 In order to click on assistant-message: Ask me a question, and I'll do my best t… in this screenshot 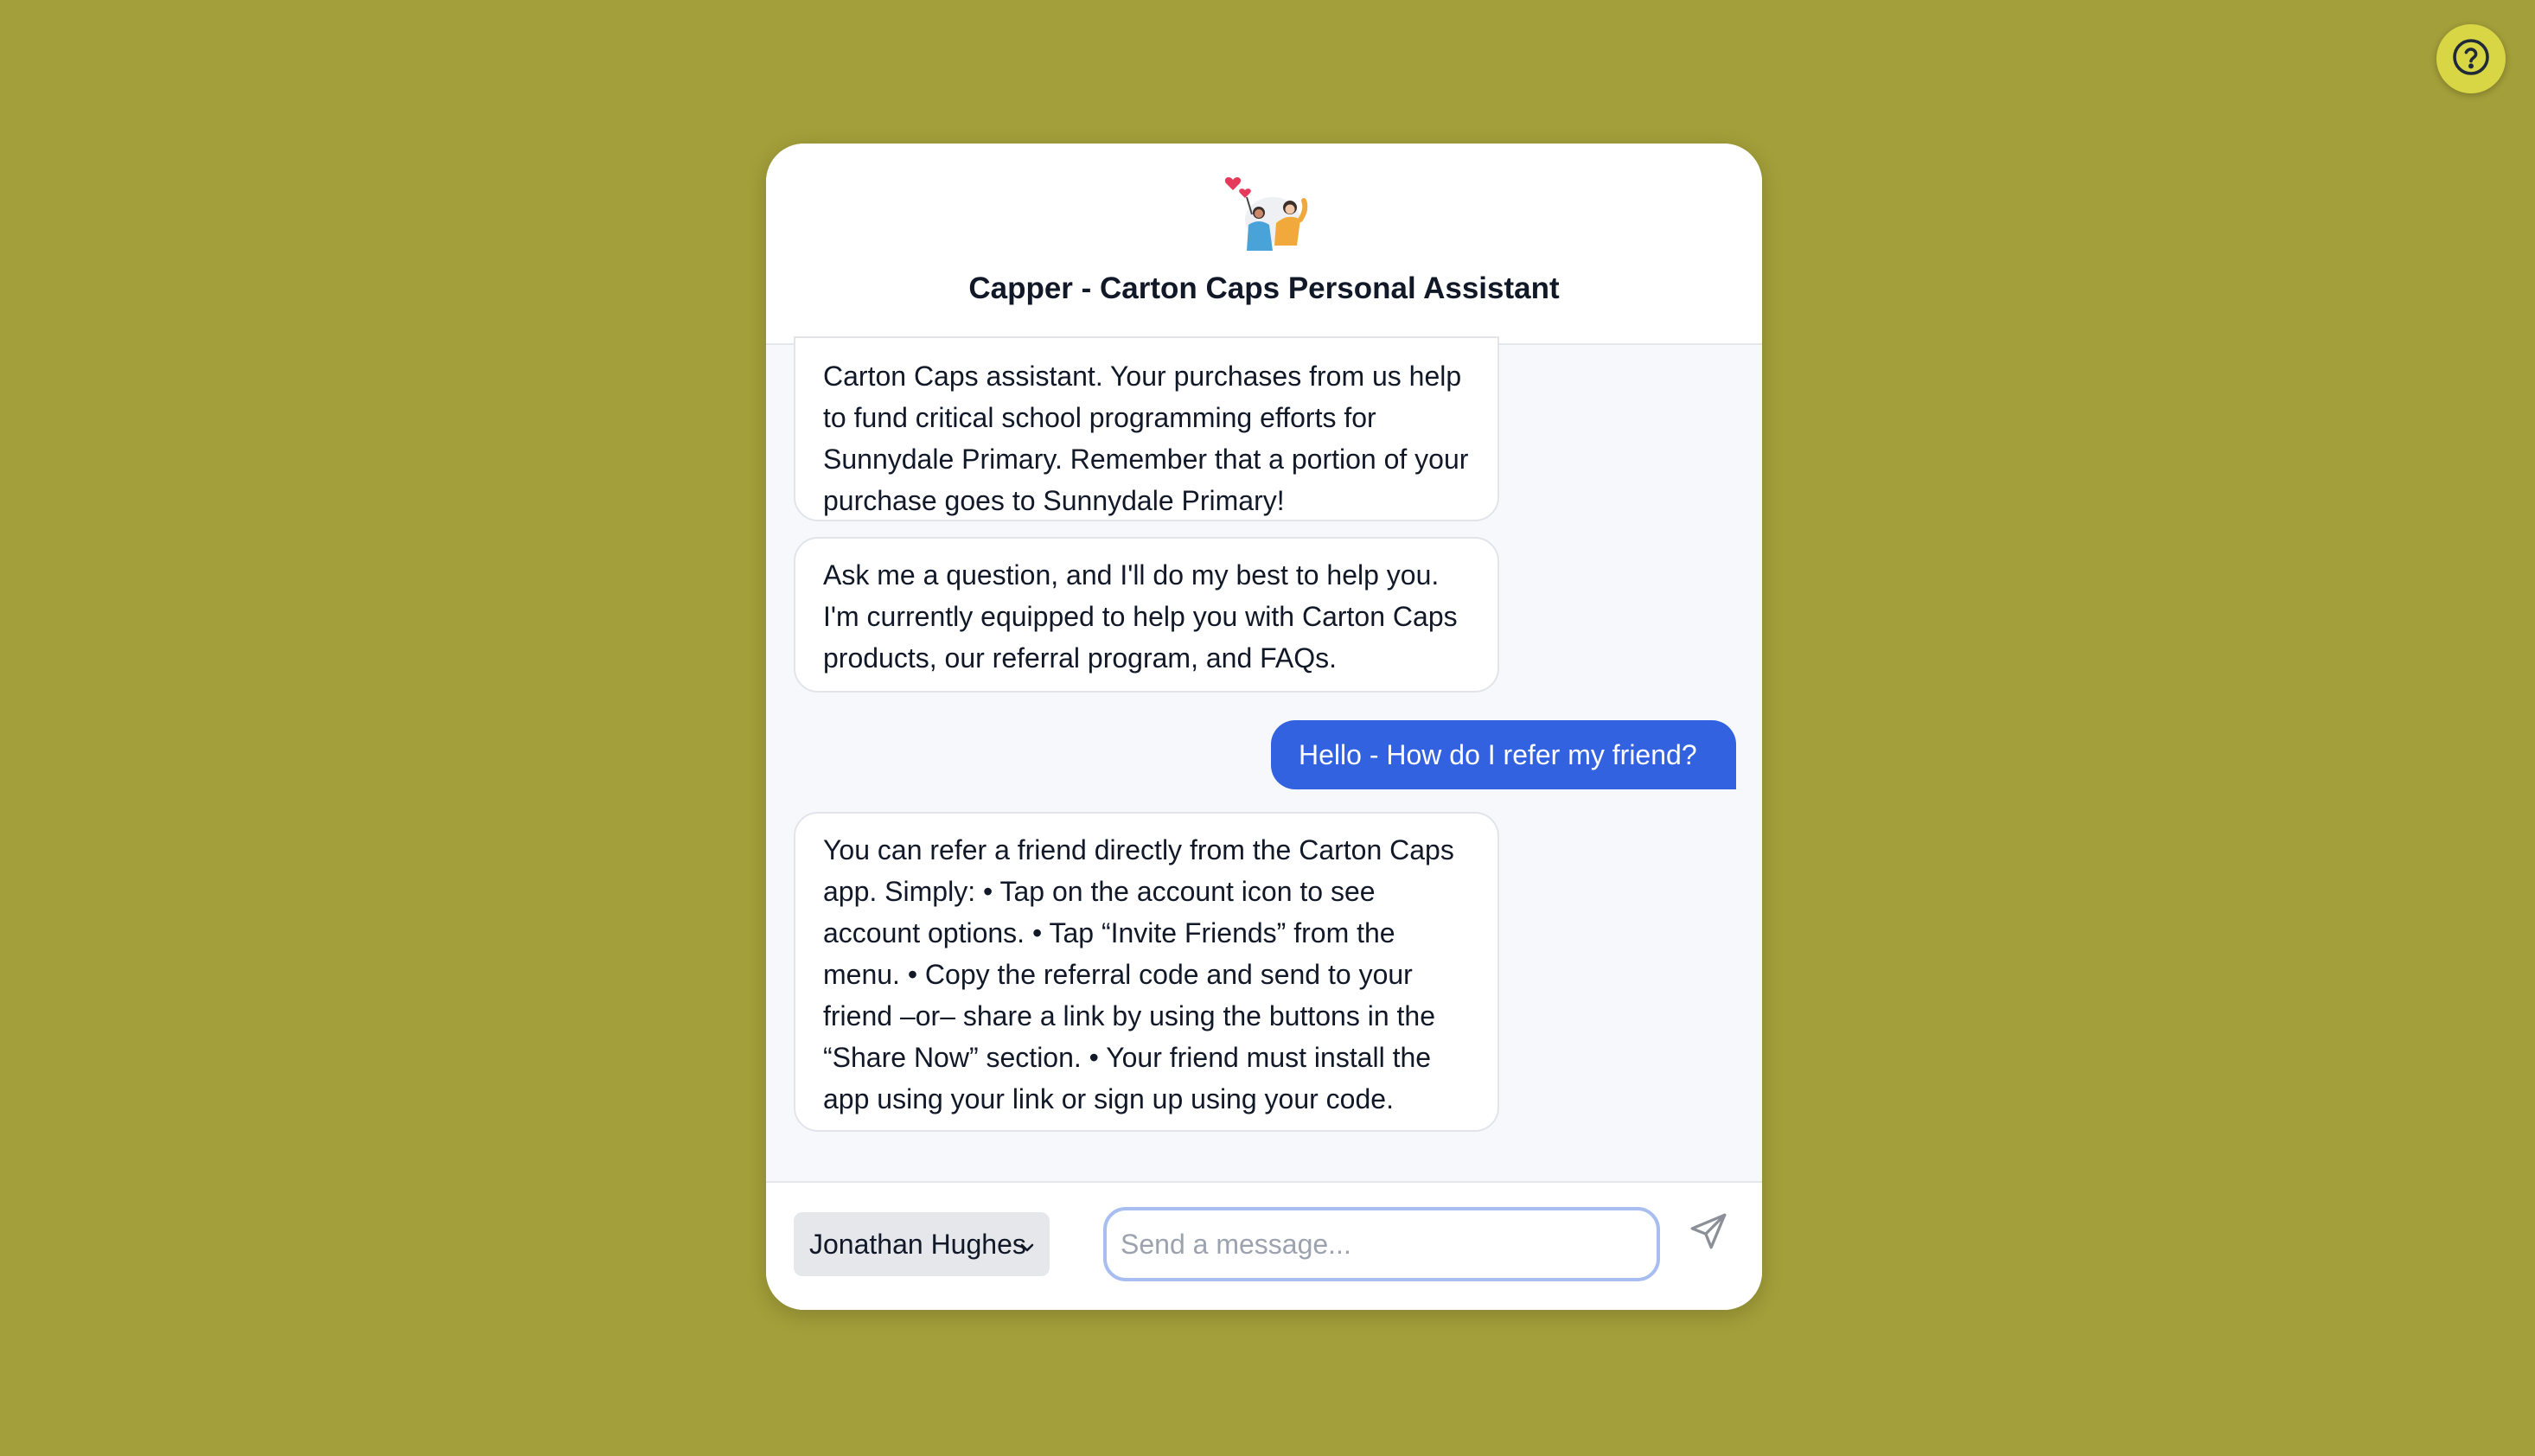, I will do `click(1146, 615)`.